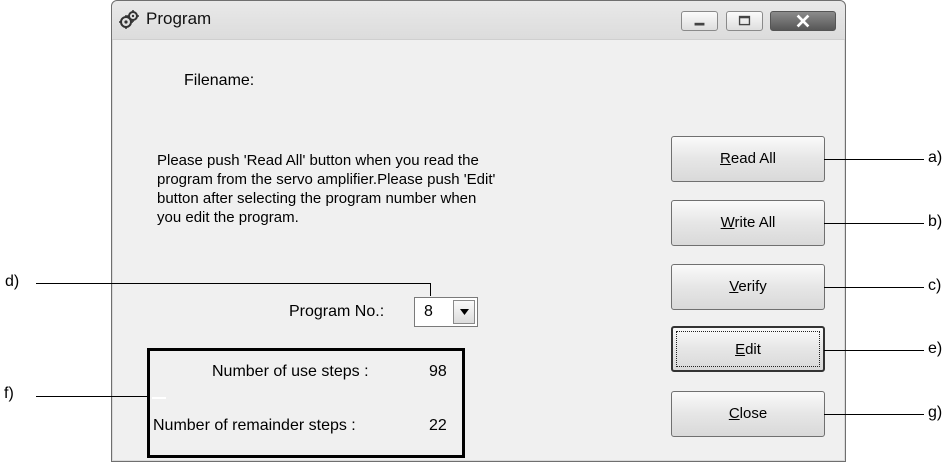 This screenshot has height=462, width=950. I want to click on callout-line-d-vertical, so click(430, 289).